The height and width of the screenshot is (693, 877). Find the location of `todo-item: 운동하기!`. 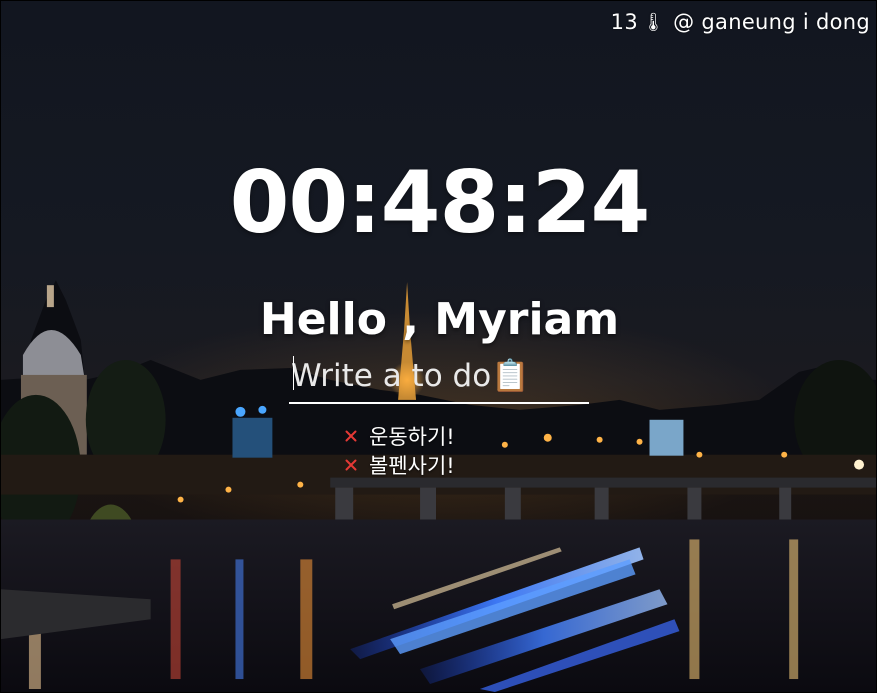

todo-item: 운동하기! is located at coordinates (398, 435).